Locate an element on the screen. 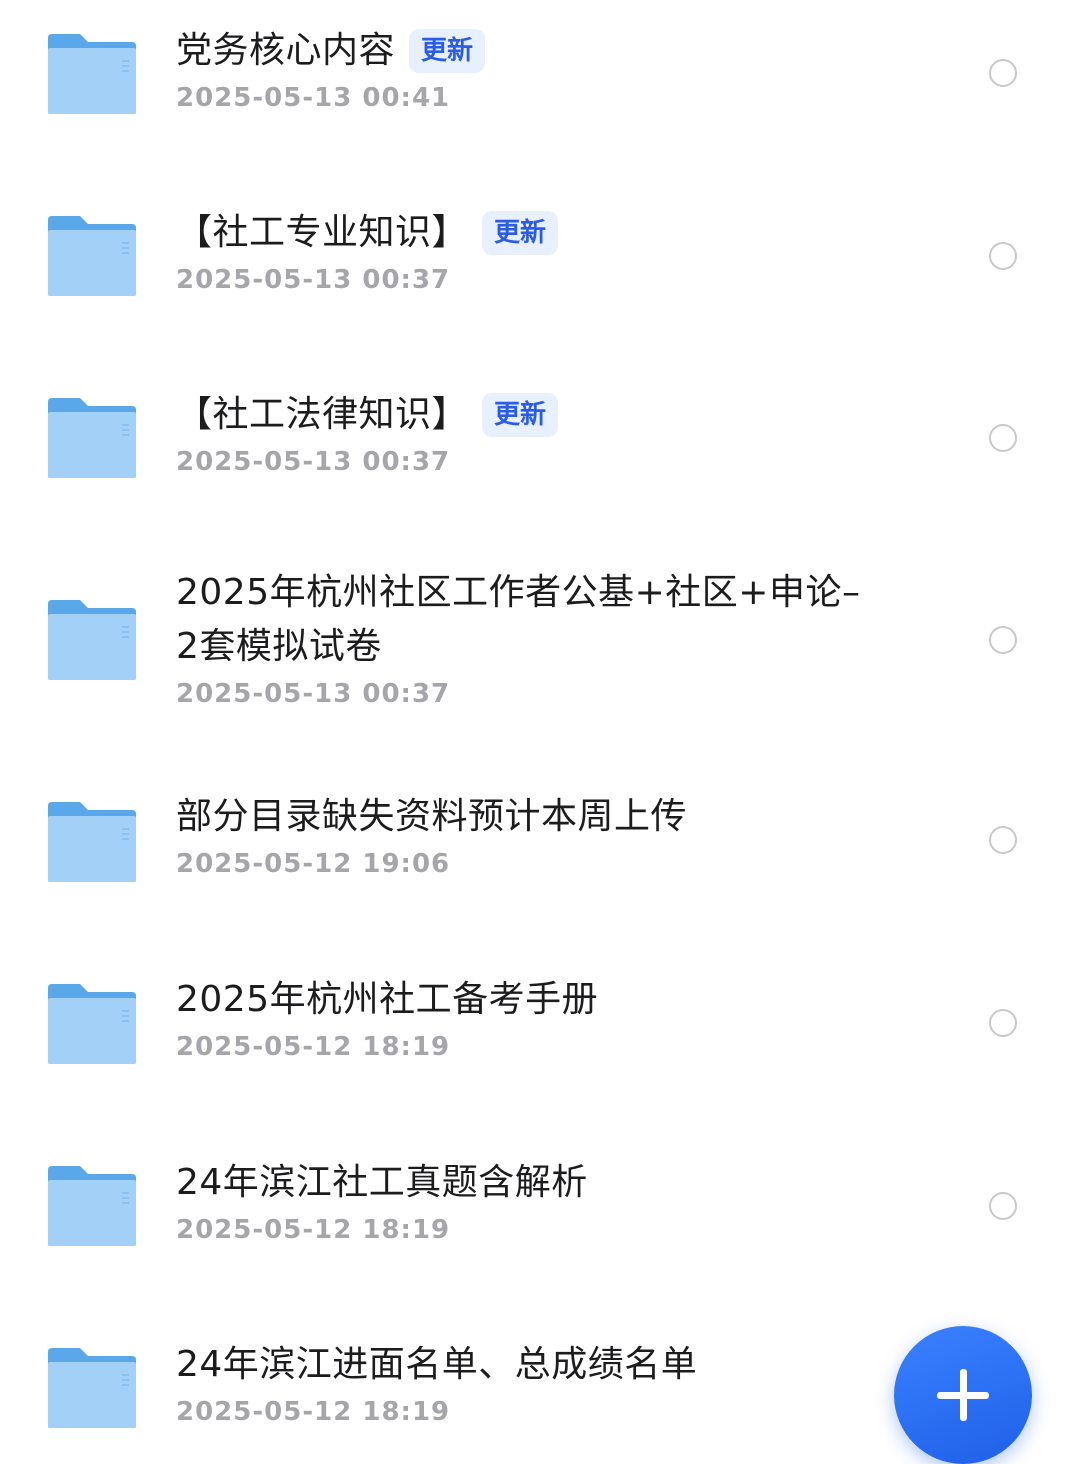 The height and width of the screenshot is (1464, 1080). file-title: 部分目录缺失资料预计本周上传 is located at coordinates (432, 816).